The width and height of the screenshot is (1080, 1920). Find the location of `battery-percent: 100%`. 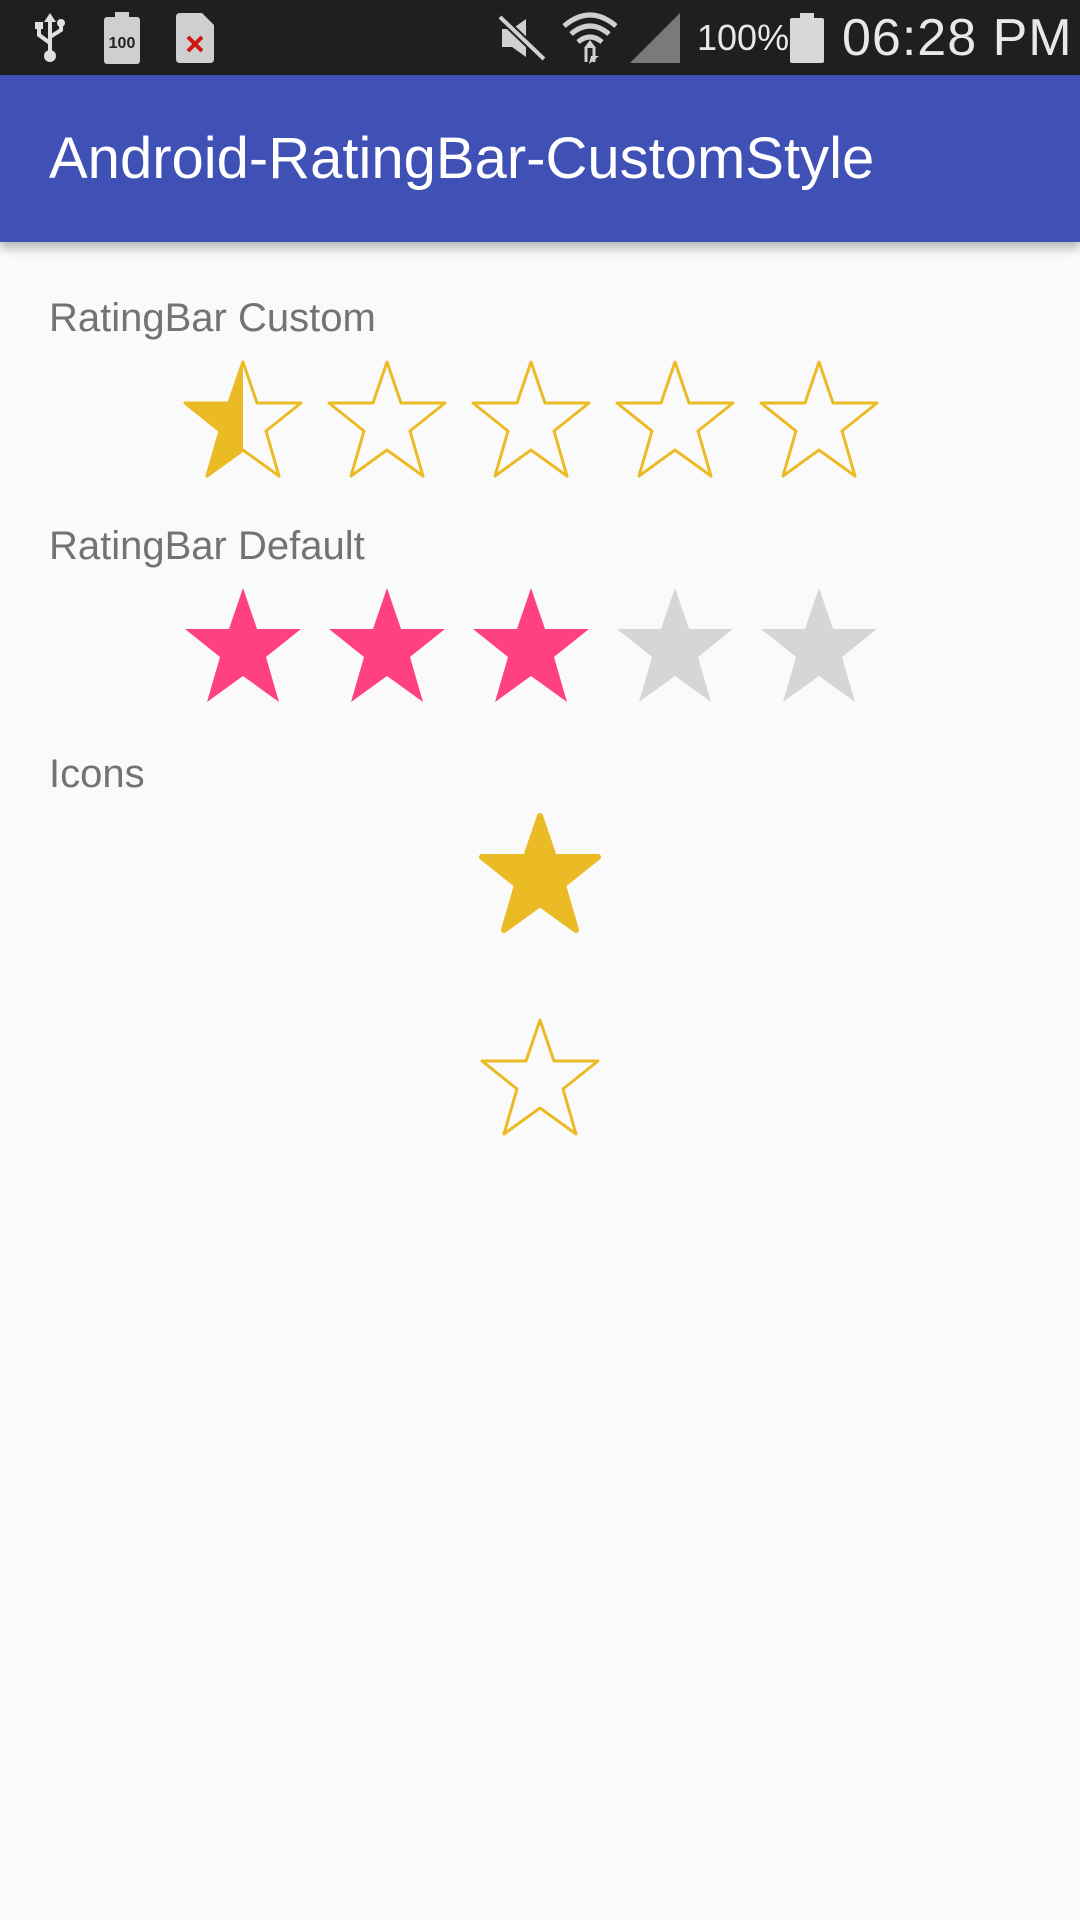

battery-percent: 100% is located at coordinates (743, 37).